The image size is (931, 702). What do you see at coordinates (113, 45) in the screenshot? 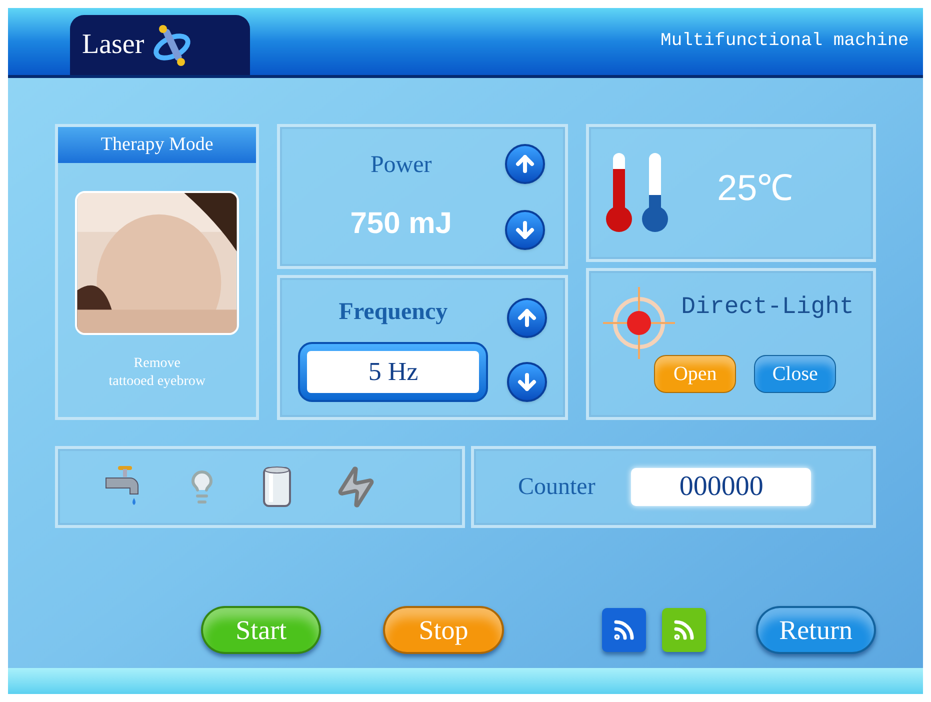
I see `logo-text: Laser` at bounding box center [113, 45].